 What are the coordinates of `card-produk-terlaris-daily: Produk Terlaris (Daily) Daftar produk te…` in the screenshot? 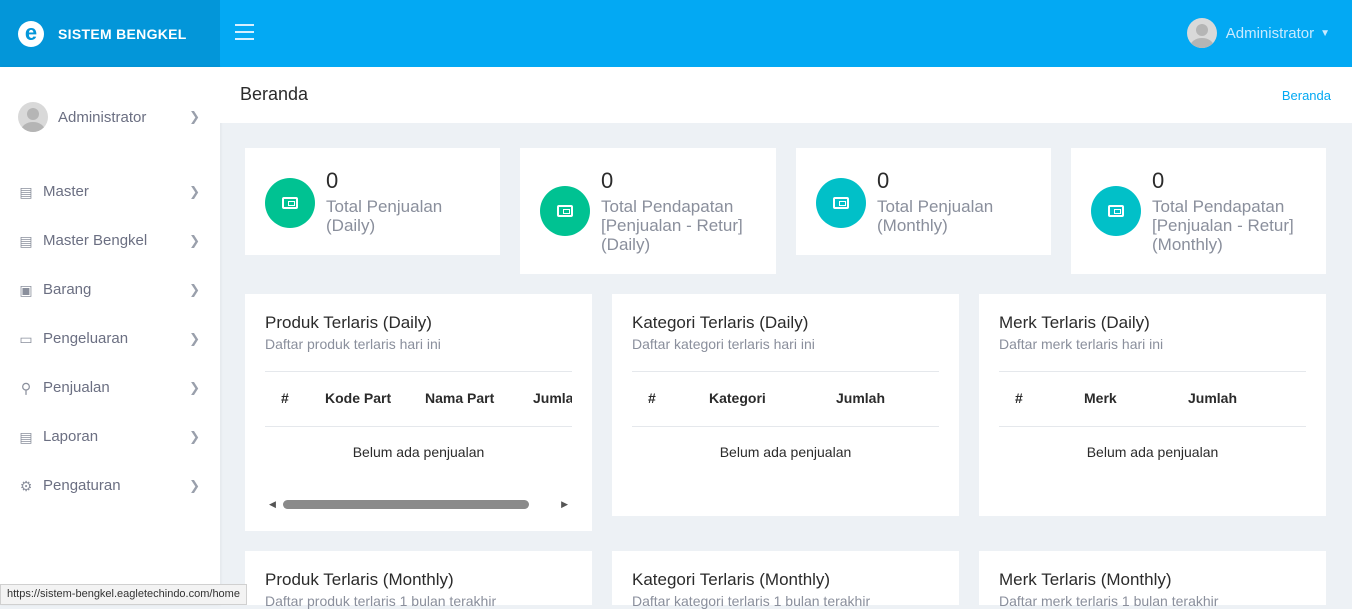 It's located at (418, 412).